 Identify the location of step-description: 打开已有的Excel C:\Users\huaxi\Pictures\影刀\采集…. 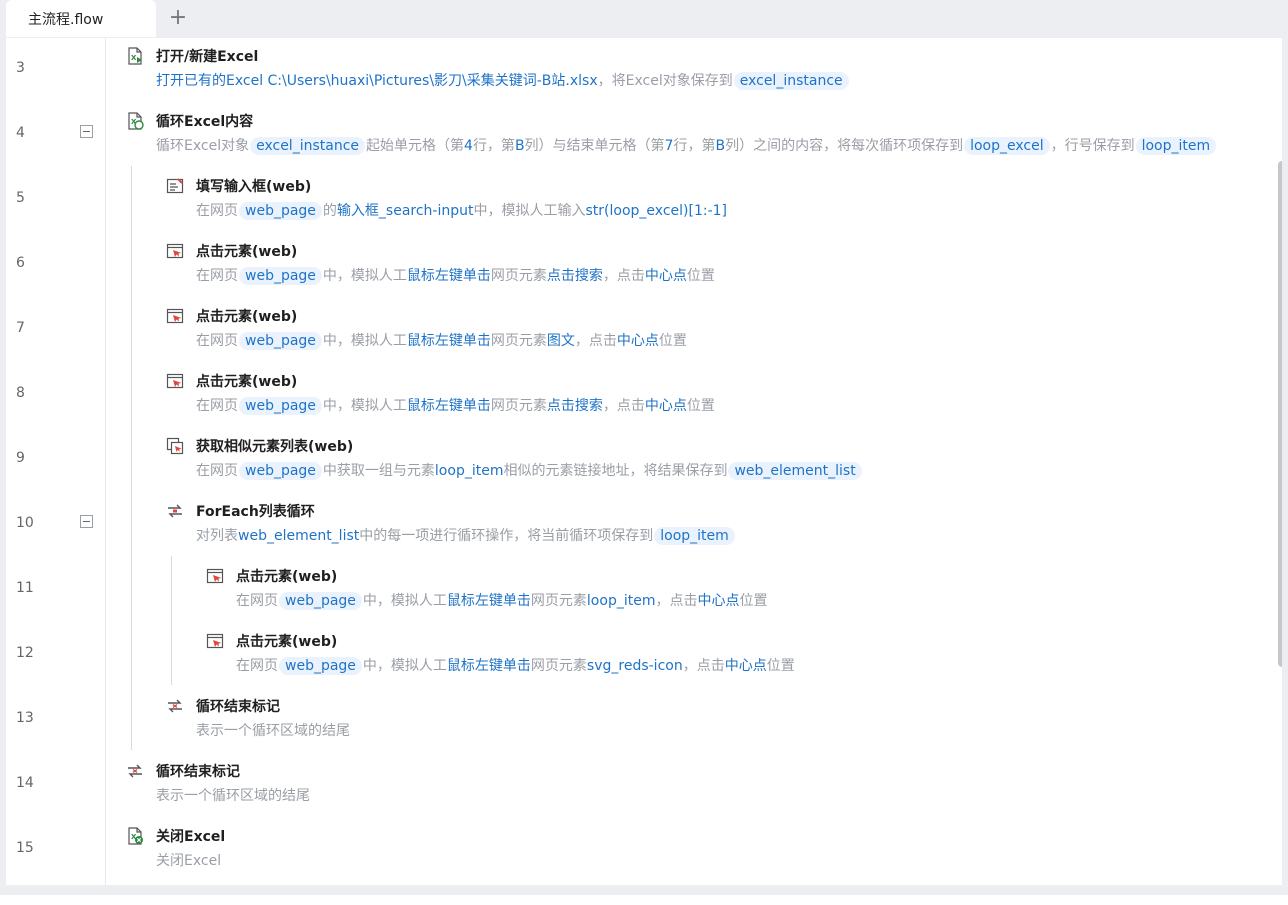
(503, 80).